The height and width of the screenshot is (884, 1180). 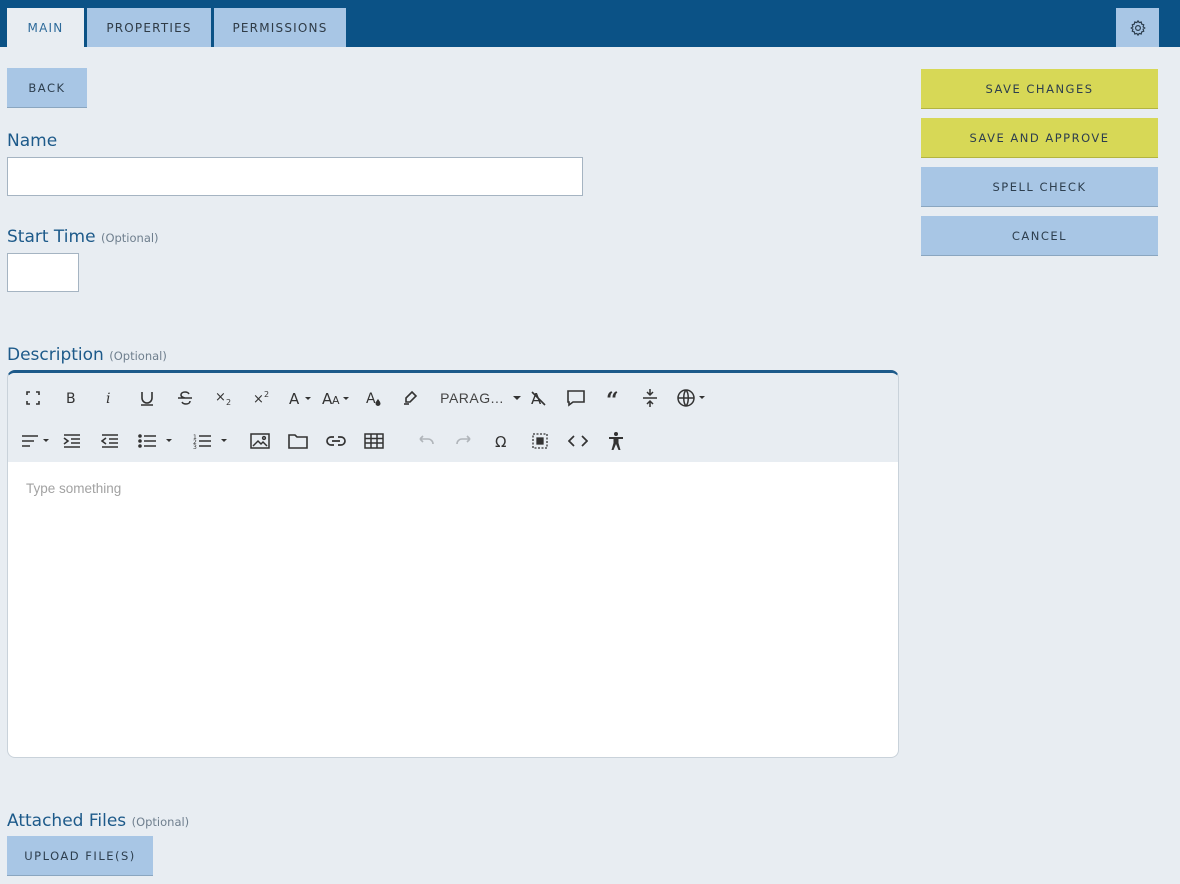 I want to click on font-size-icon: AA, so click(x=337, y=398).